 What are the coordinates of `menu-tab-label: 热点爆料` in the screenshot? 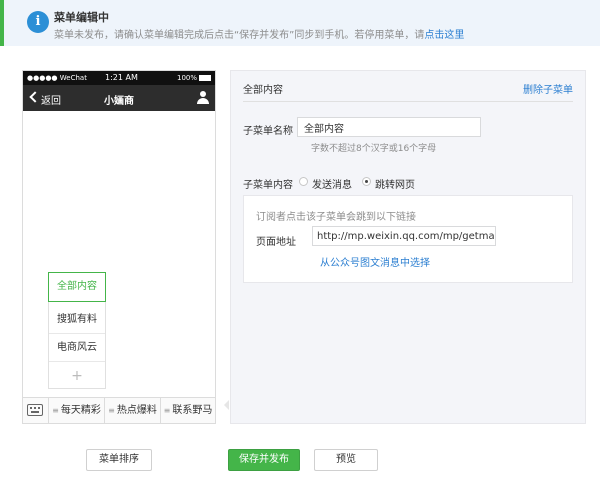 It's located at (136, 410).